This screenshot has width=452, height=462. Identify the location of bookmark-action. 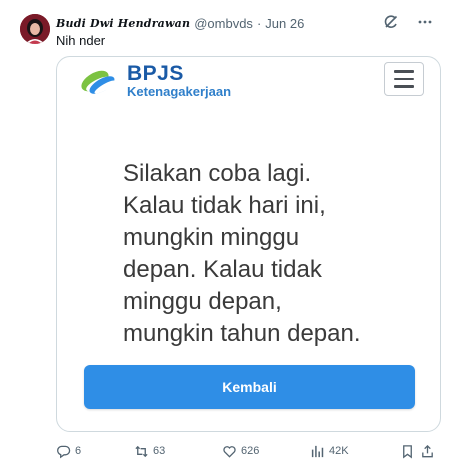
(410, 451).